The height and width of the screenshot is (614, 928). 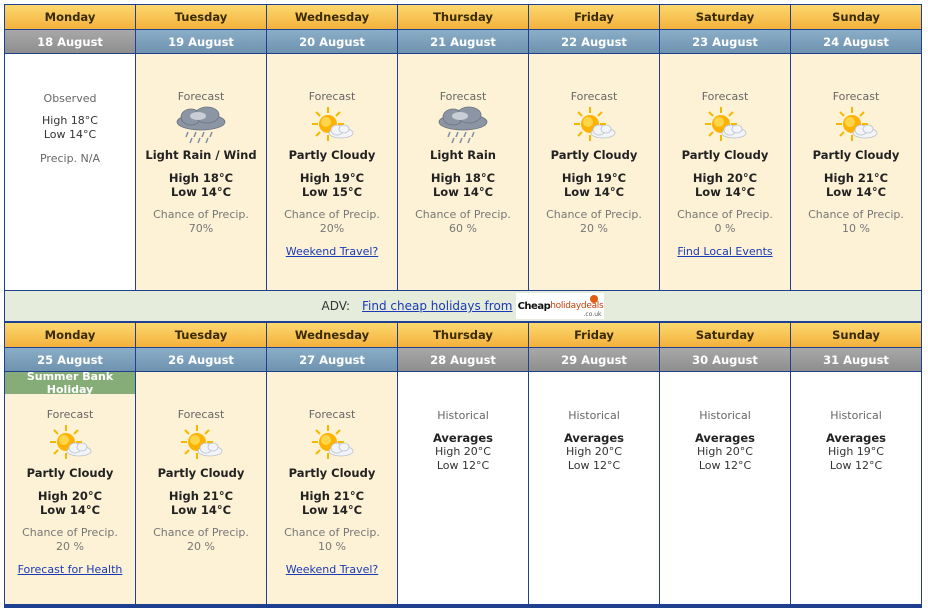 What do you see at coordinates (463, 155) in the screenshot?
I see `condition-text: Light Rain` at bounding box center [463, 155].